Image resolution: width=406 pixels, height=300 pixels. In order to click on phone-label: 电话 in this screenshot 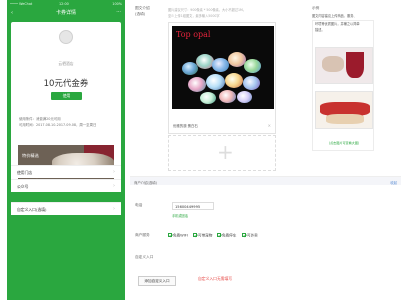, I will do `click(139, 205)`.